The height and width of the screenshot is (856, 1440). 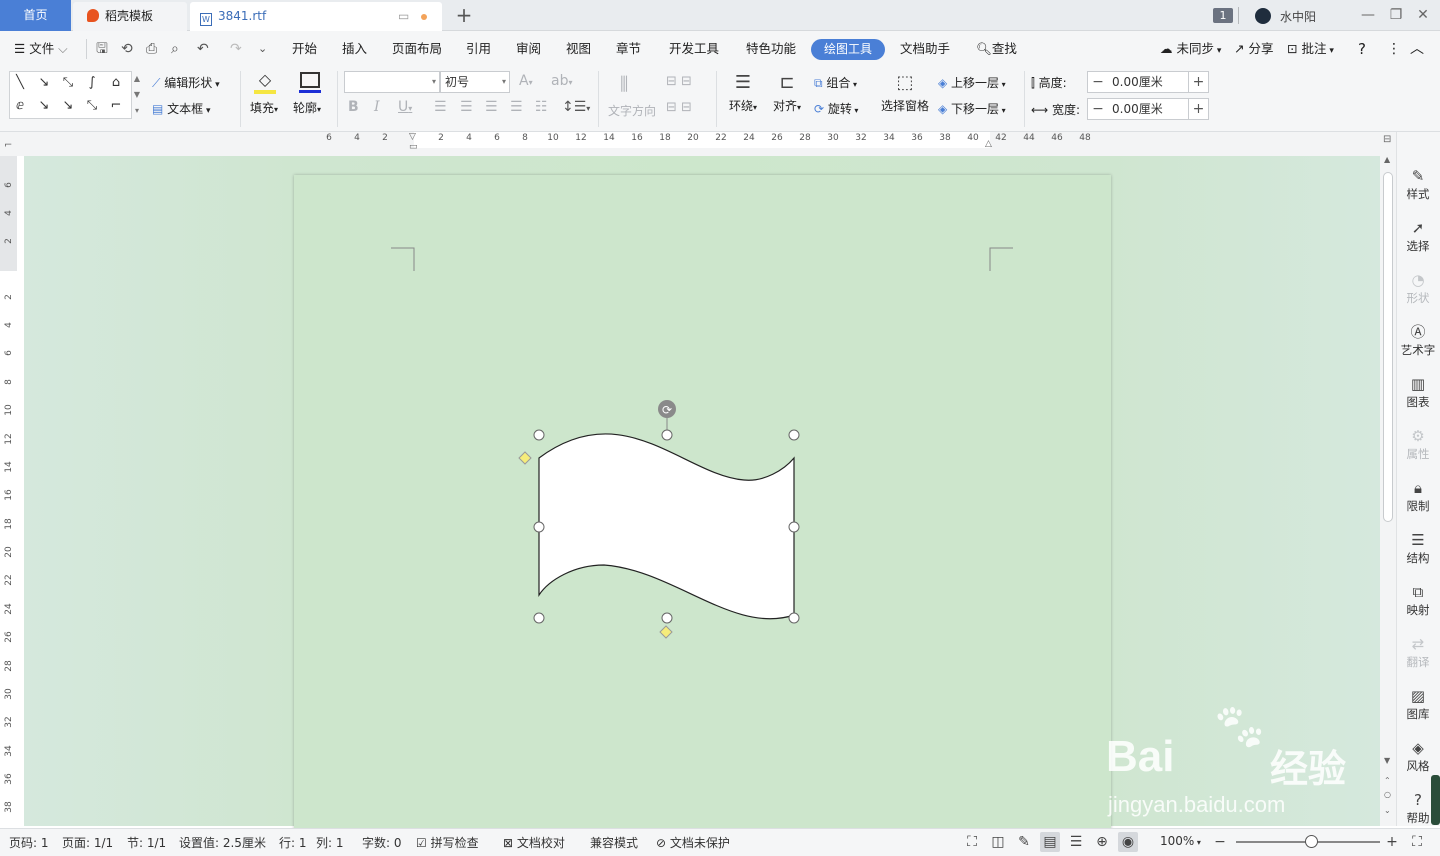 I want to click on double-arrow-shape-icon: ⤡, so click(x=68, y=83).